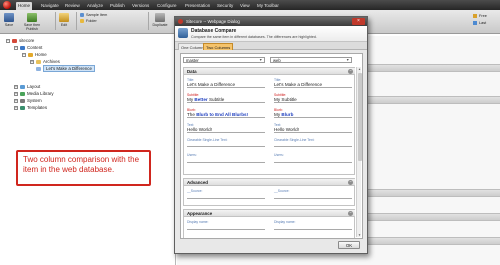 This screenshot has width=500, height=265. I want to click on field-value-clearable-left, so click(226, 144).